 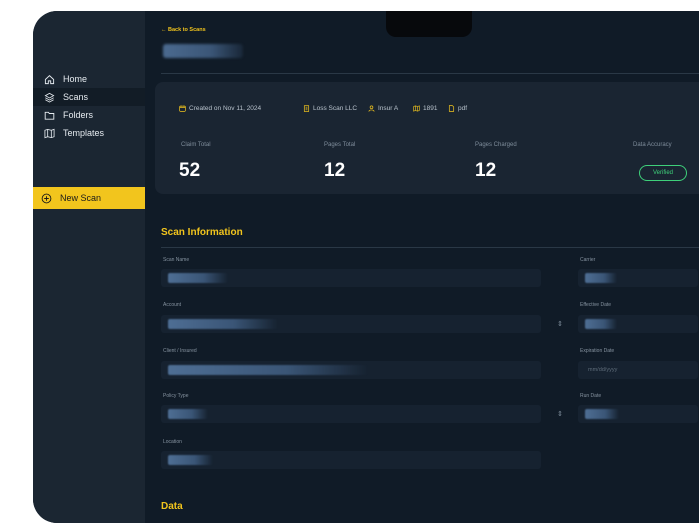 I want to click on claim-total-value: 52, so click(x=190, y=170).